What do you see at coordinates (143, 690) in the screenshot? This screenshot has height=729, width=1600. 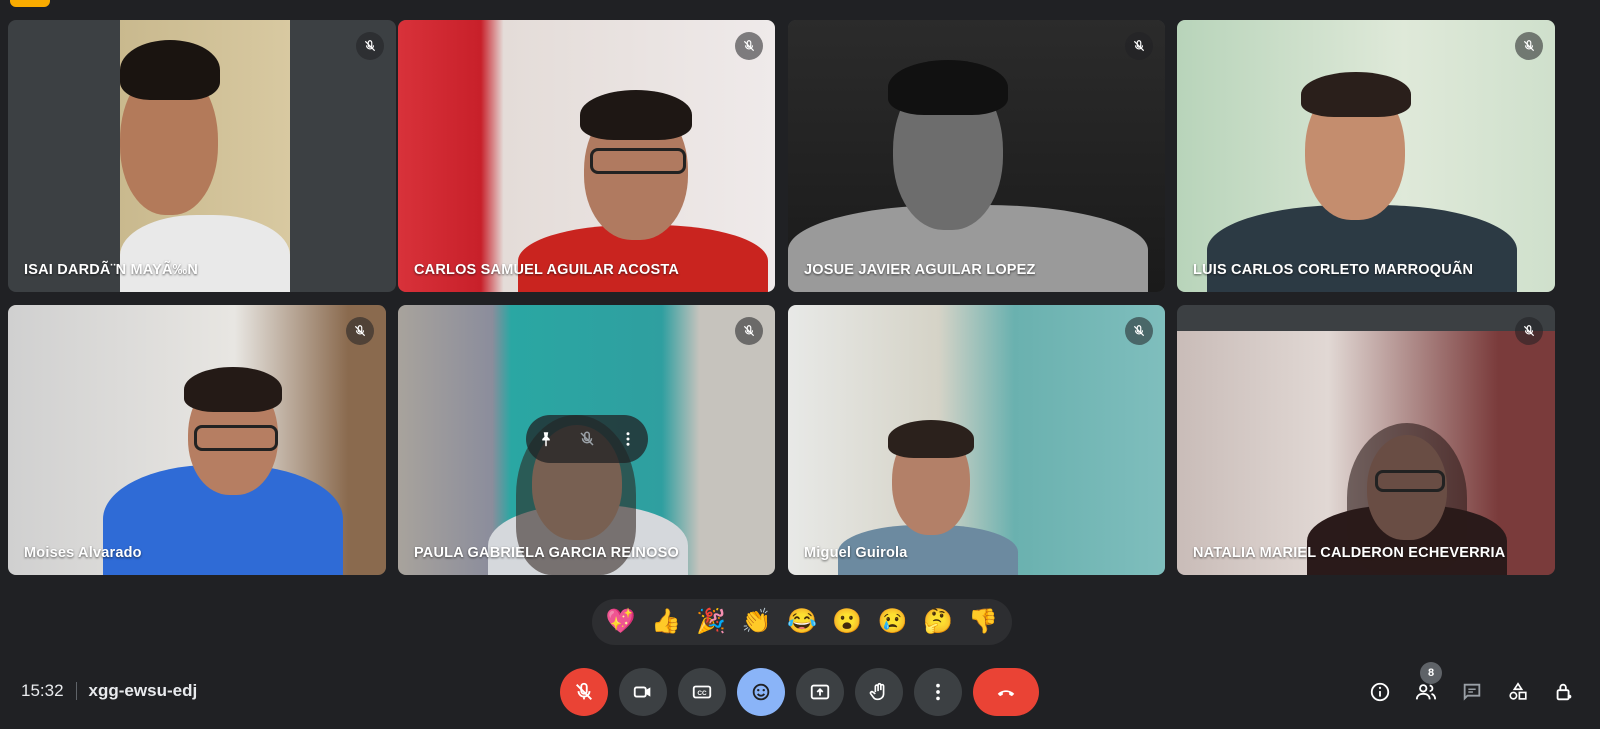 I see `meeting-code: xgg-ewsu-edj` at bounding box center [143, 690].